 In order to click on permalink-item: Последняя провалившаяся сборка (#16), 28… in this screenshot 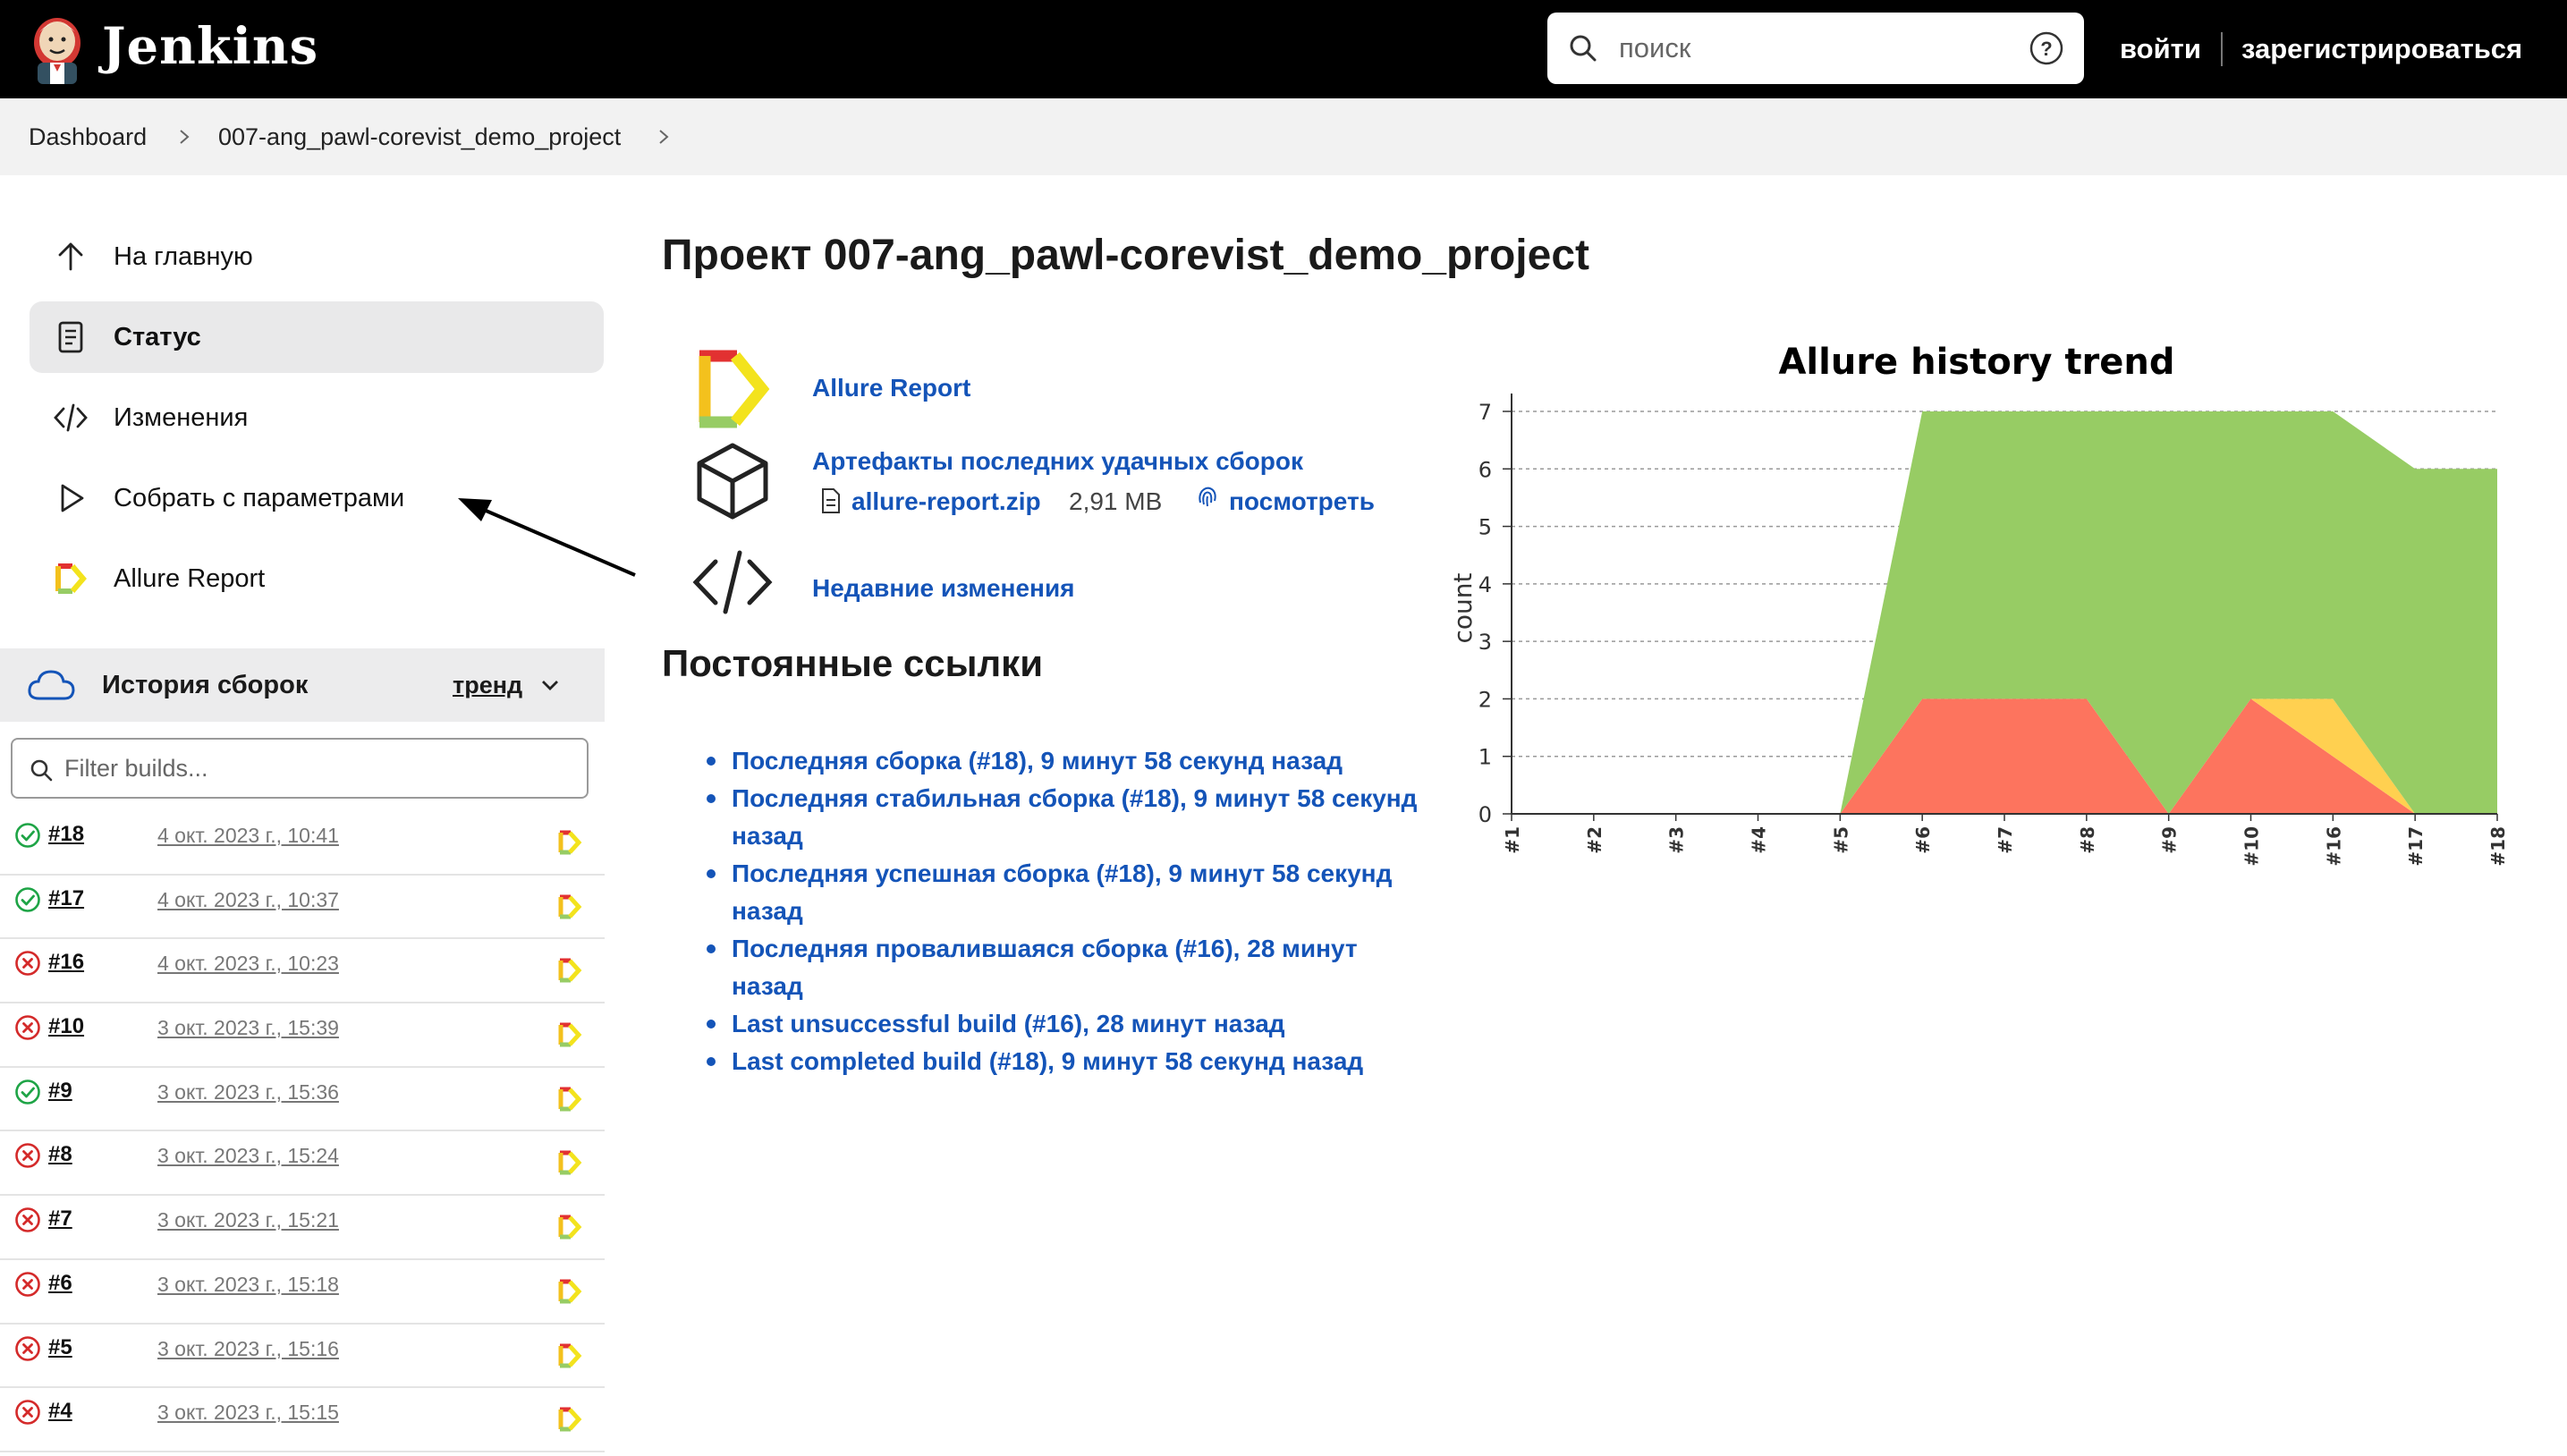, I will do `click(1069, 967)`.